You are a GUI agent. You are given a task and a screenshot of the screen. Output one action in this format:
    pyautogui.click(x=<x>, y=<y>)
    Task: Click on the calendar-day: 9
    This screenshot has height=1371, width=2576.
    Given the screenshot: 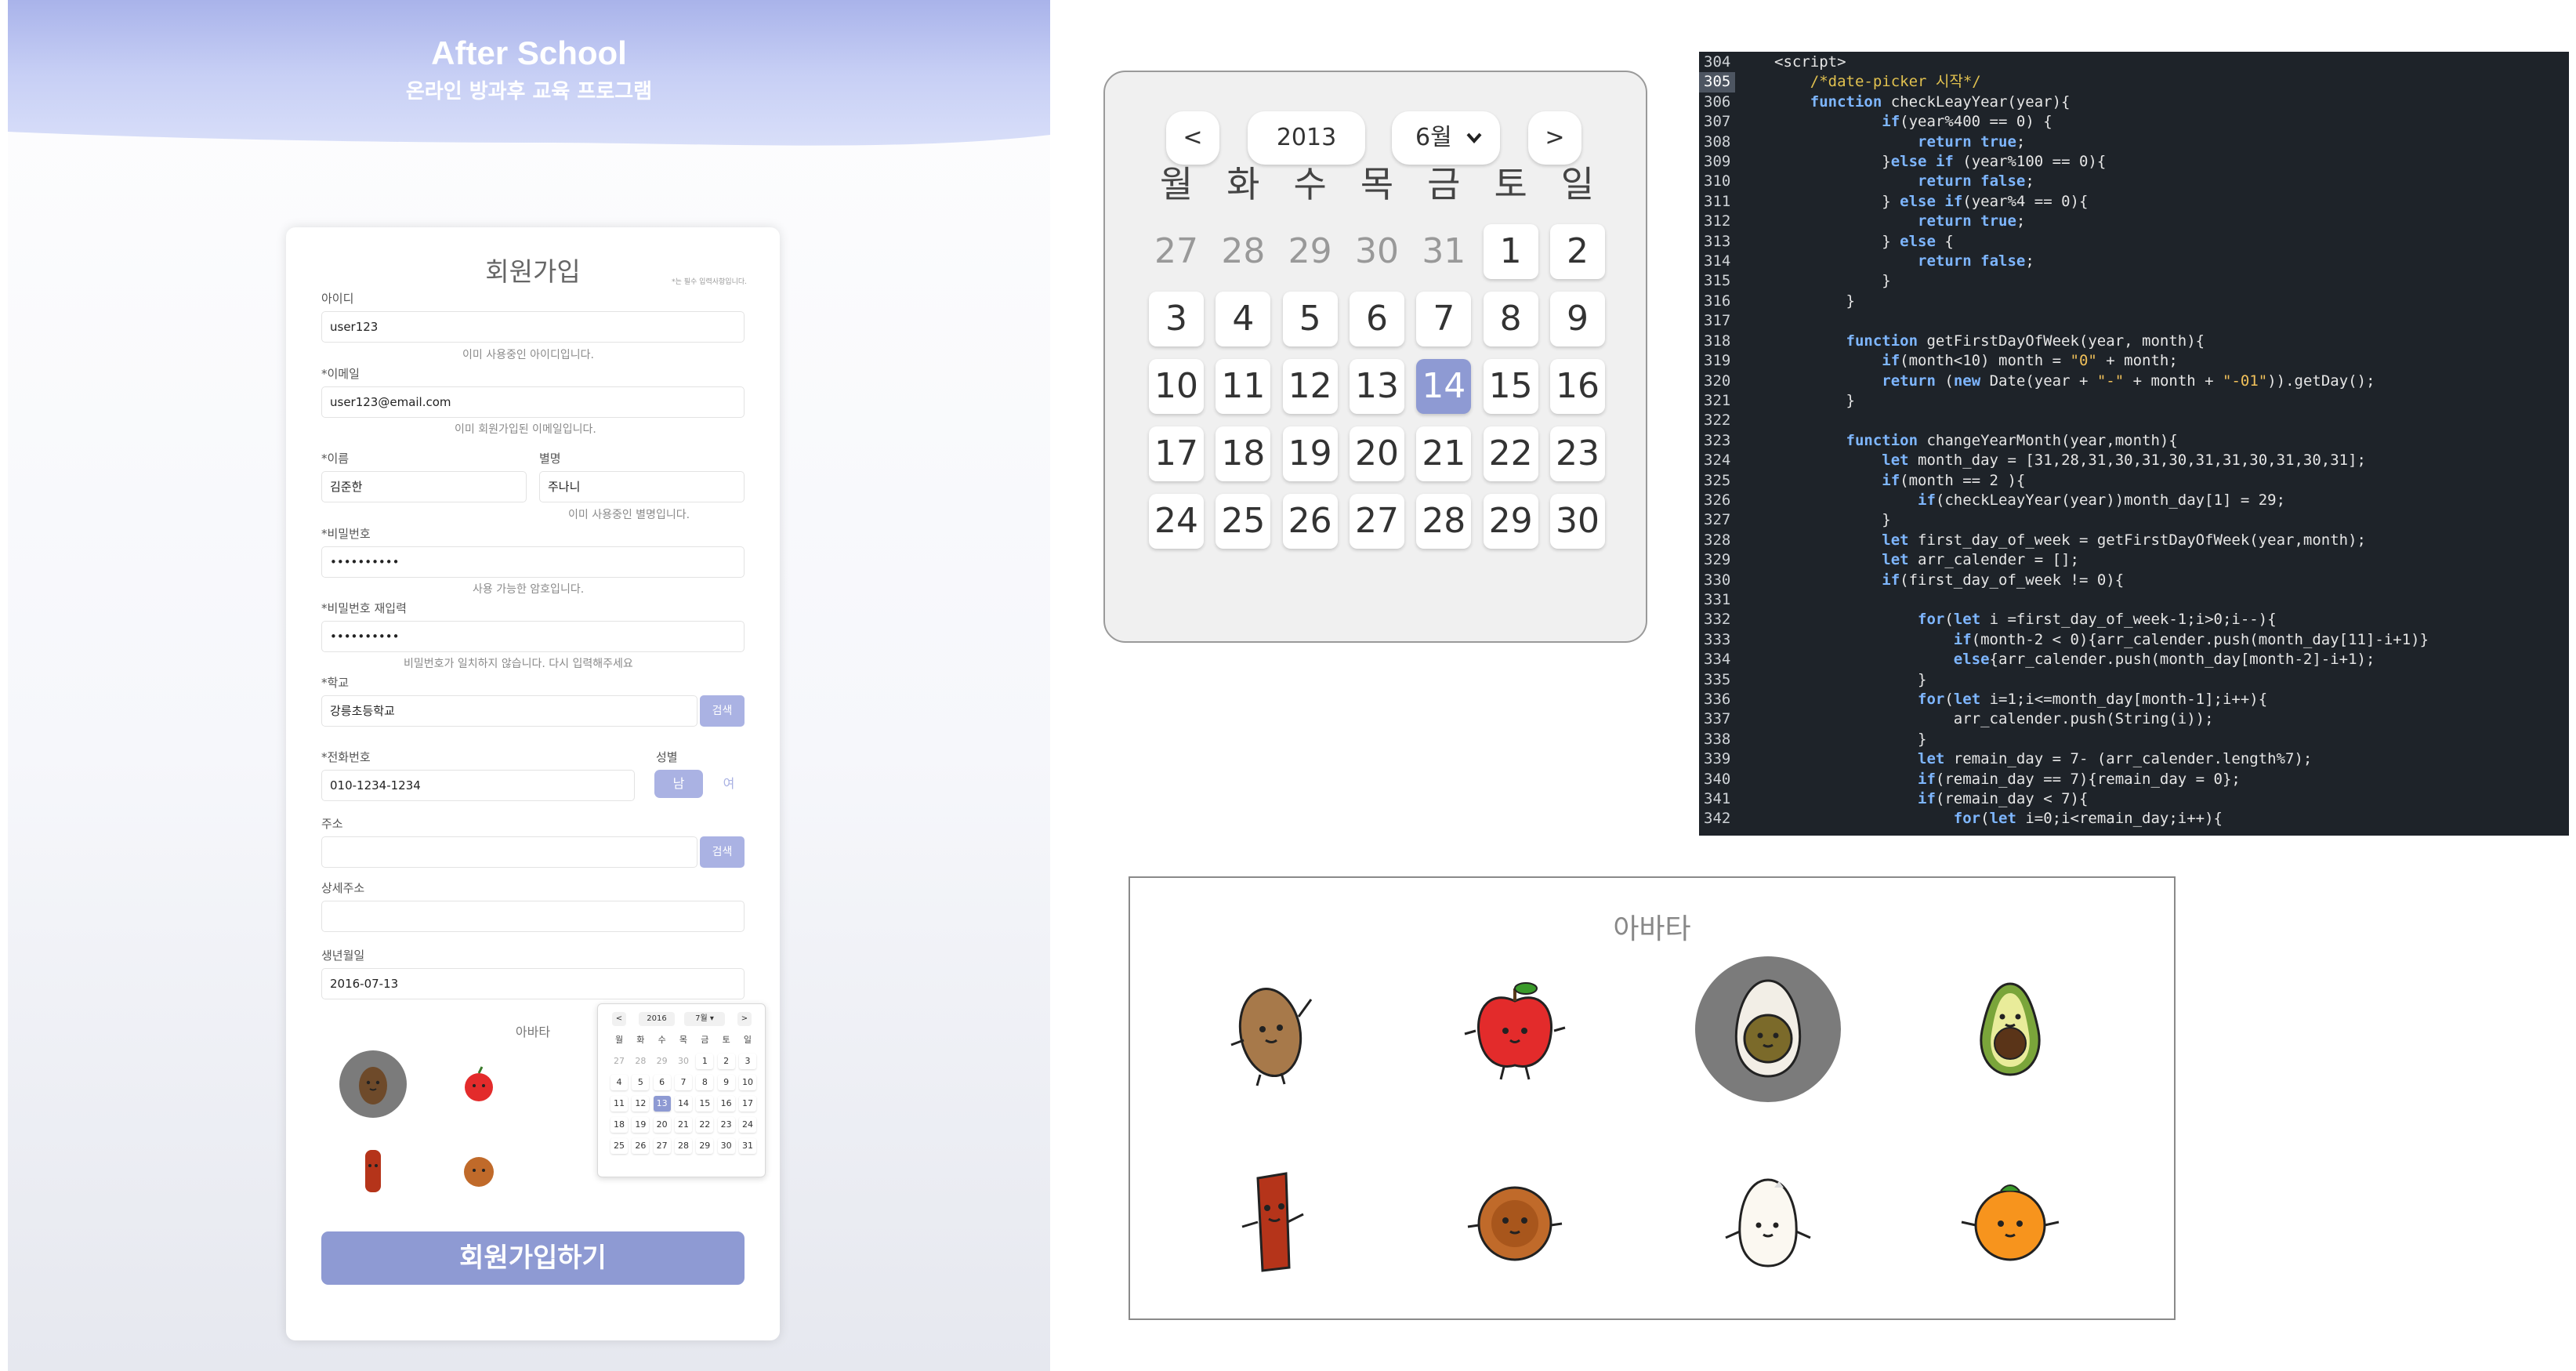 What is the action you would take?
    pyautogui.click(x=1577, y=319)
    